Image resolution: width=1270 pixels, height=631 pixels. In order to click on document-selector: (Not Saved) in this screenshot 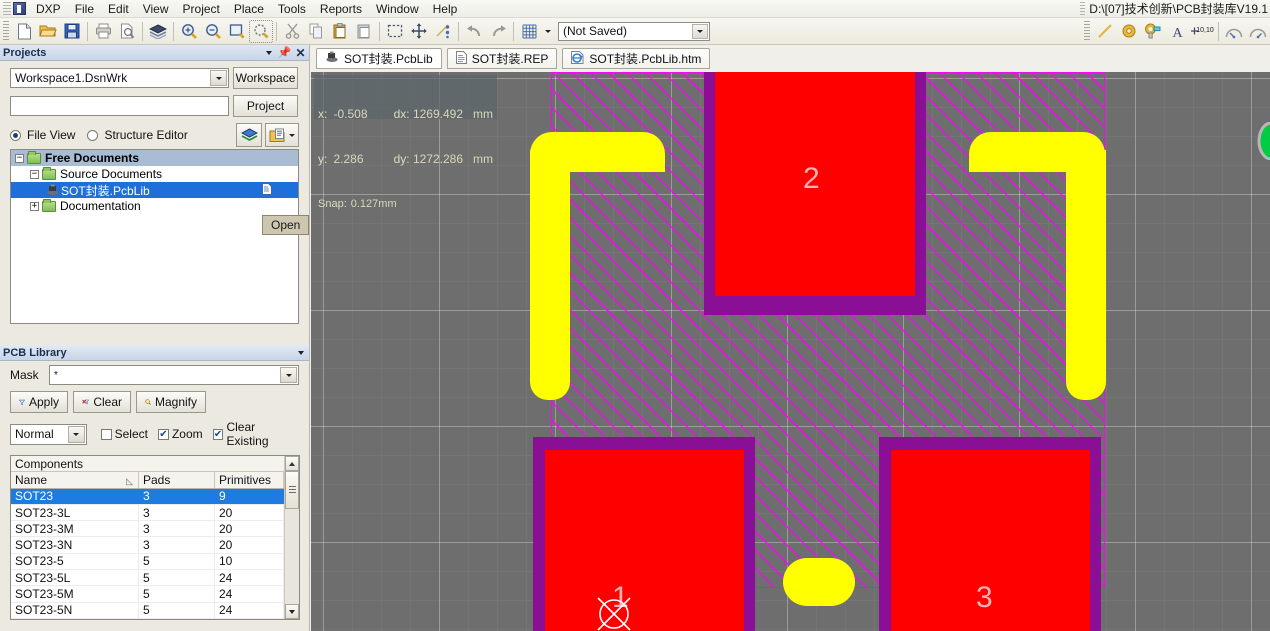, I will do `click(634, 31)`.